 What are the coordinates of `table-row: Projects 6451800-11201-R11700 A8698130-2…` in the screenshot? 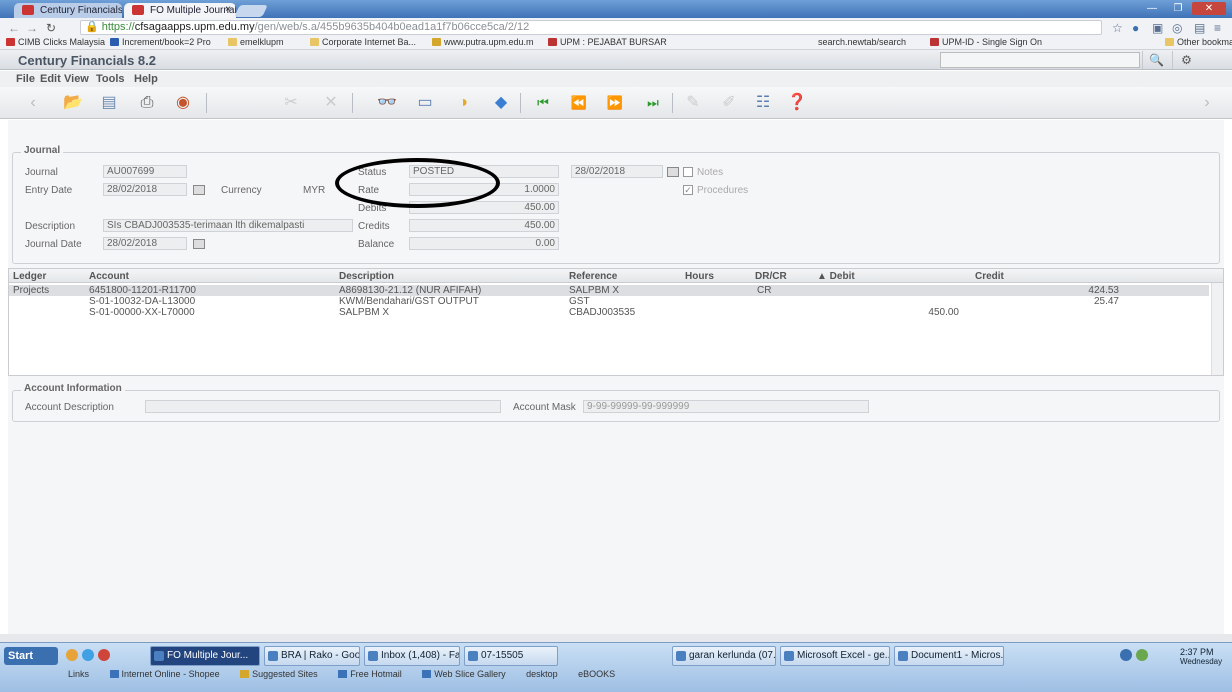 It's located at (609, 290).